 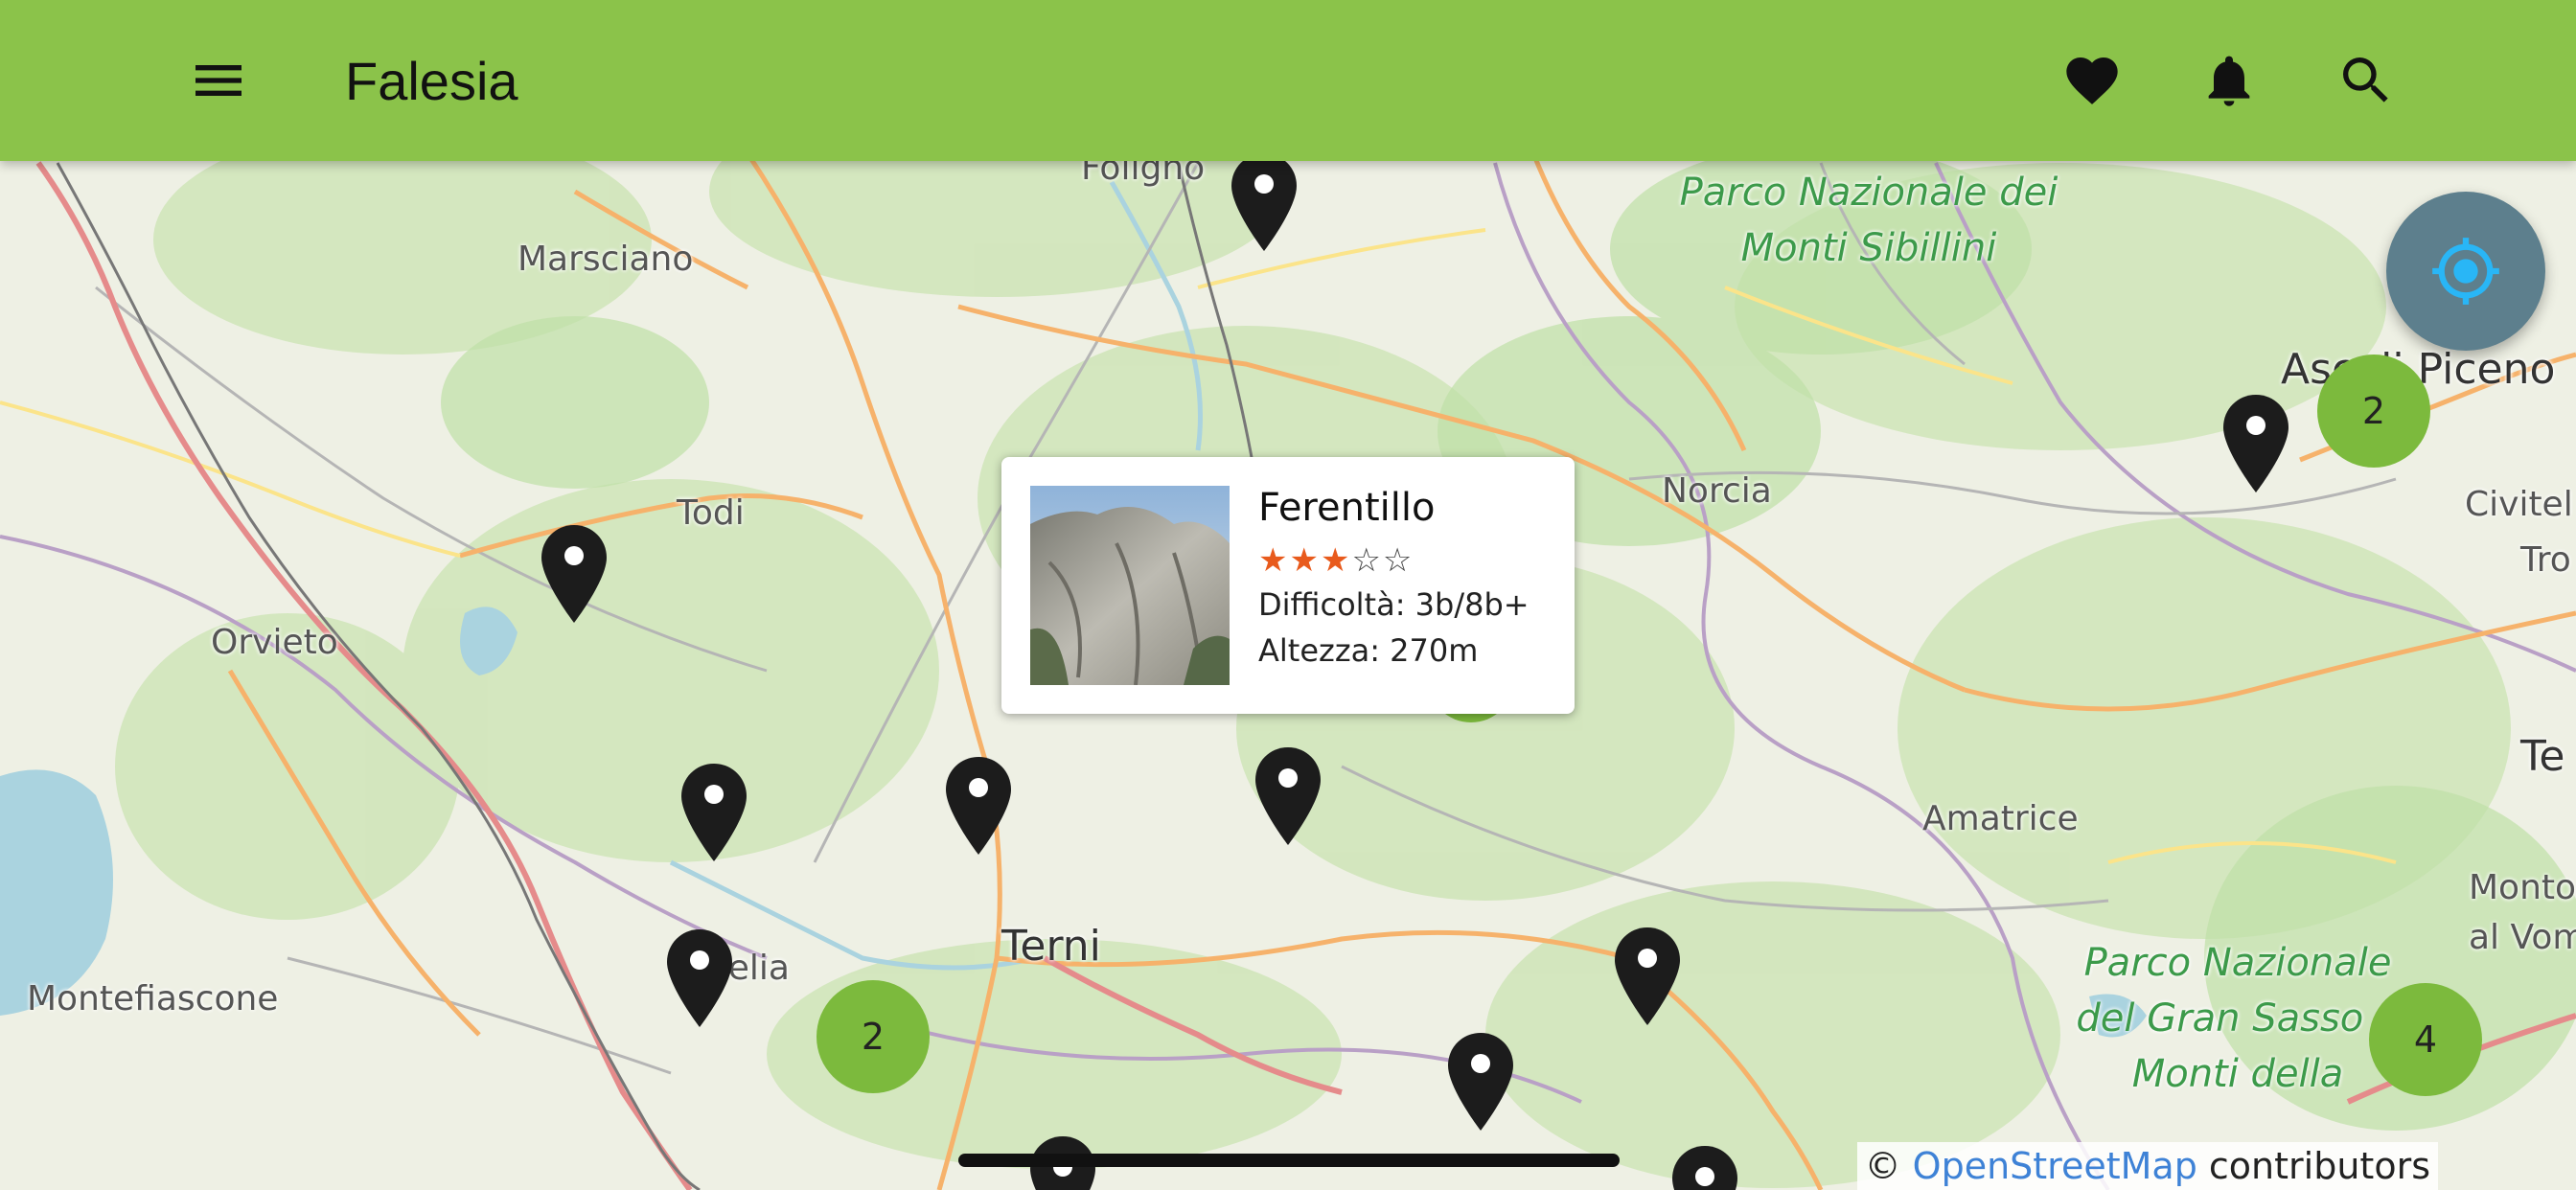 What do you see at coordinates (1368, 651) in the screenshot?
I see `crag-height: Altezza: 270m` at bounding box center [1368, 651].